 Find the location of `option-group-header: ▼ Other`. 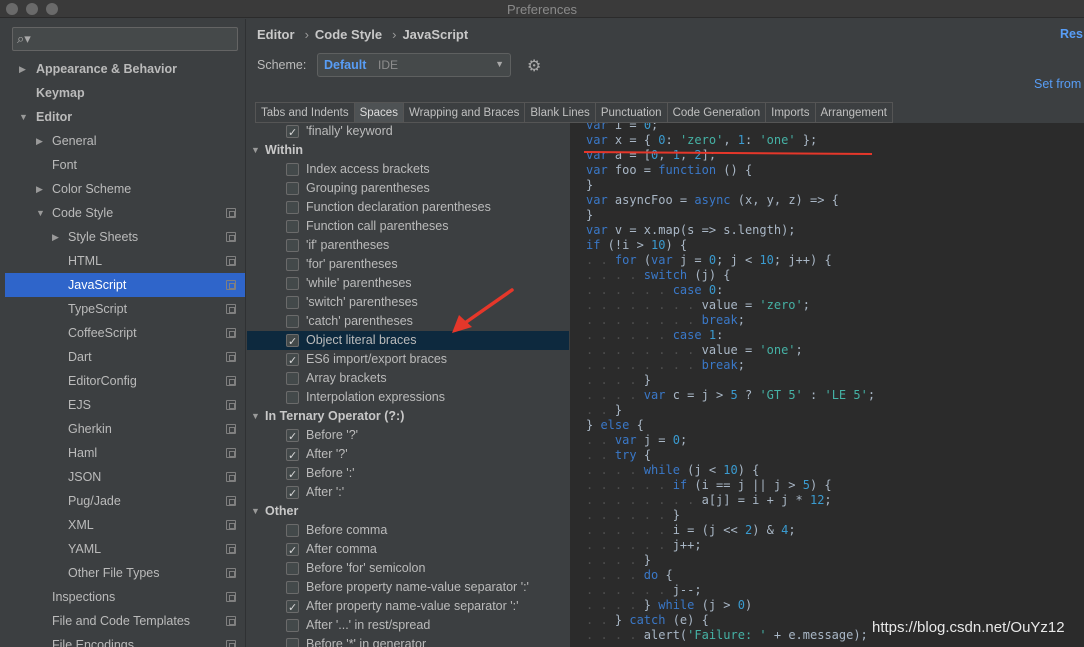

option-group-header: ▼ Other is located at coordinates (408, 511).